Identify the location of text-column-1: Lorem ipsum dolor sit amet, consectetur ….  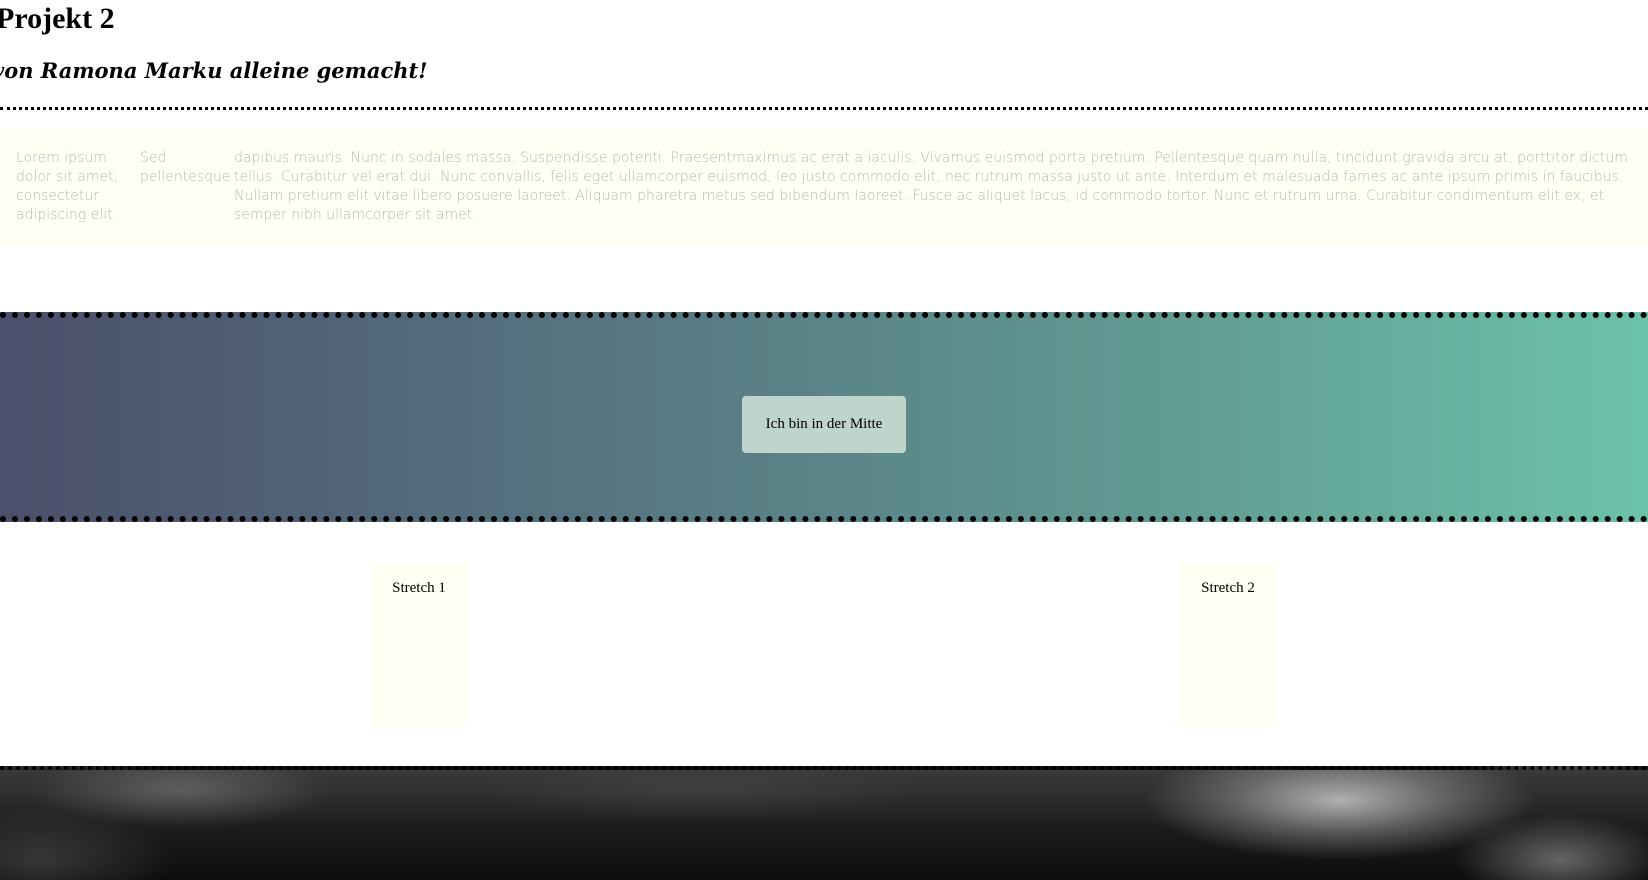
(67, 186).